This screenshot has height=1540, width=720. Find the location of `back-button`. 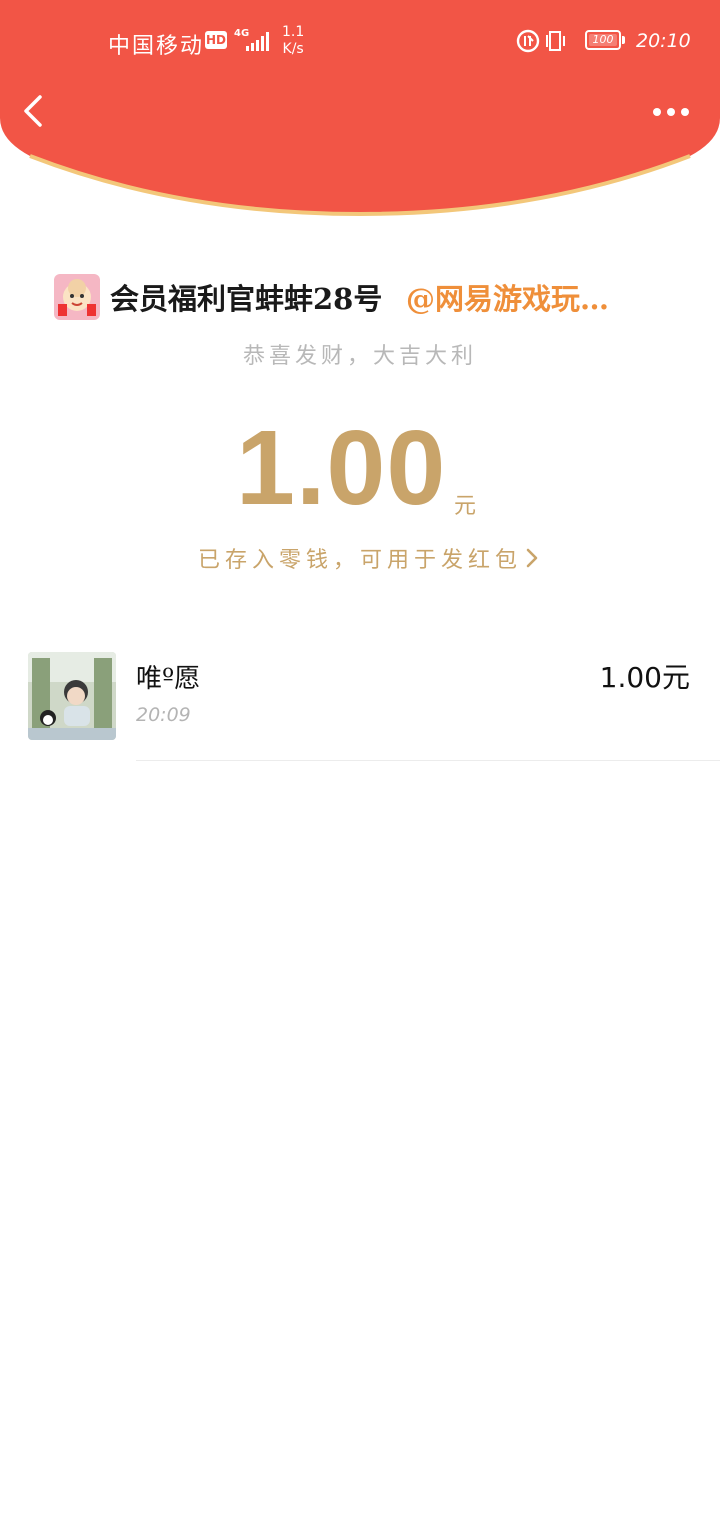

back-button is located at coordinates (37, 111).